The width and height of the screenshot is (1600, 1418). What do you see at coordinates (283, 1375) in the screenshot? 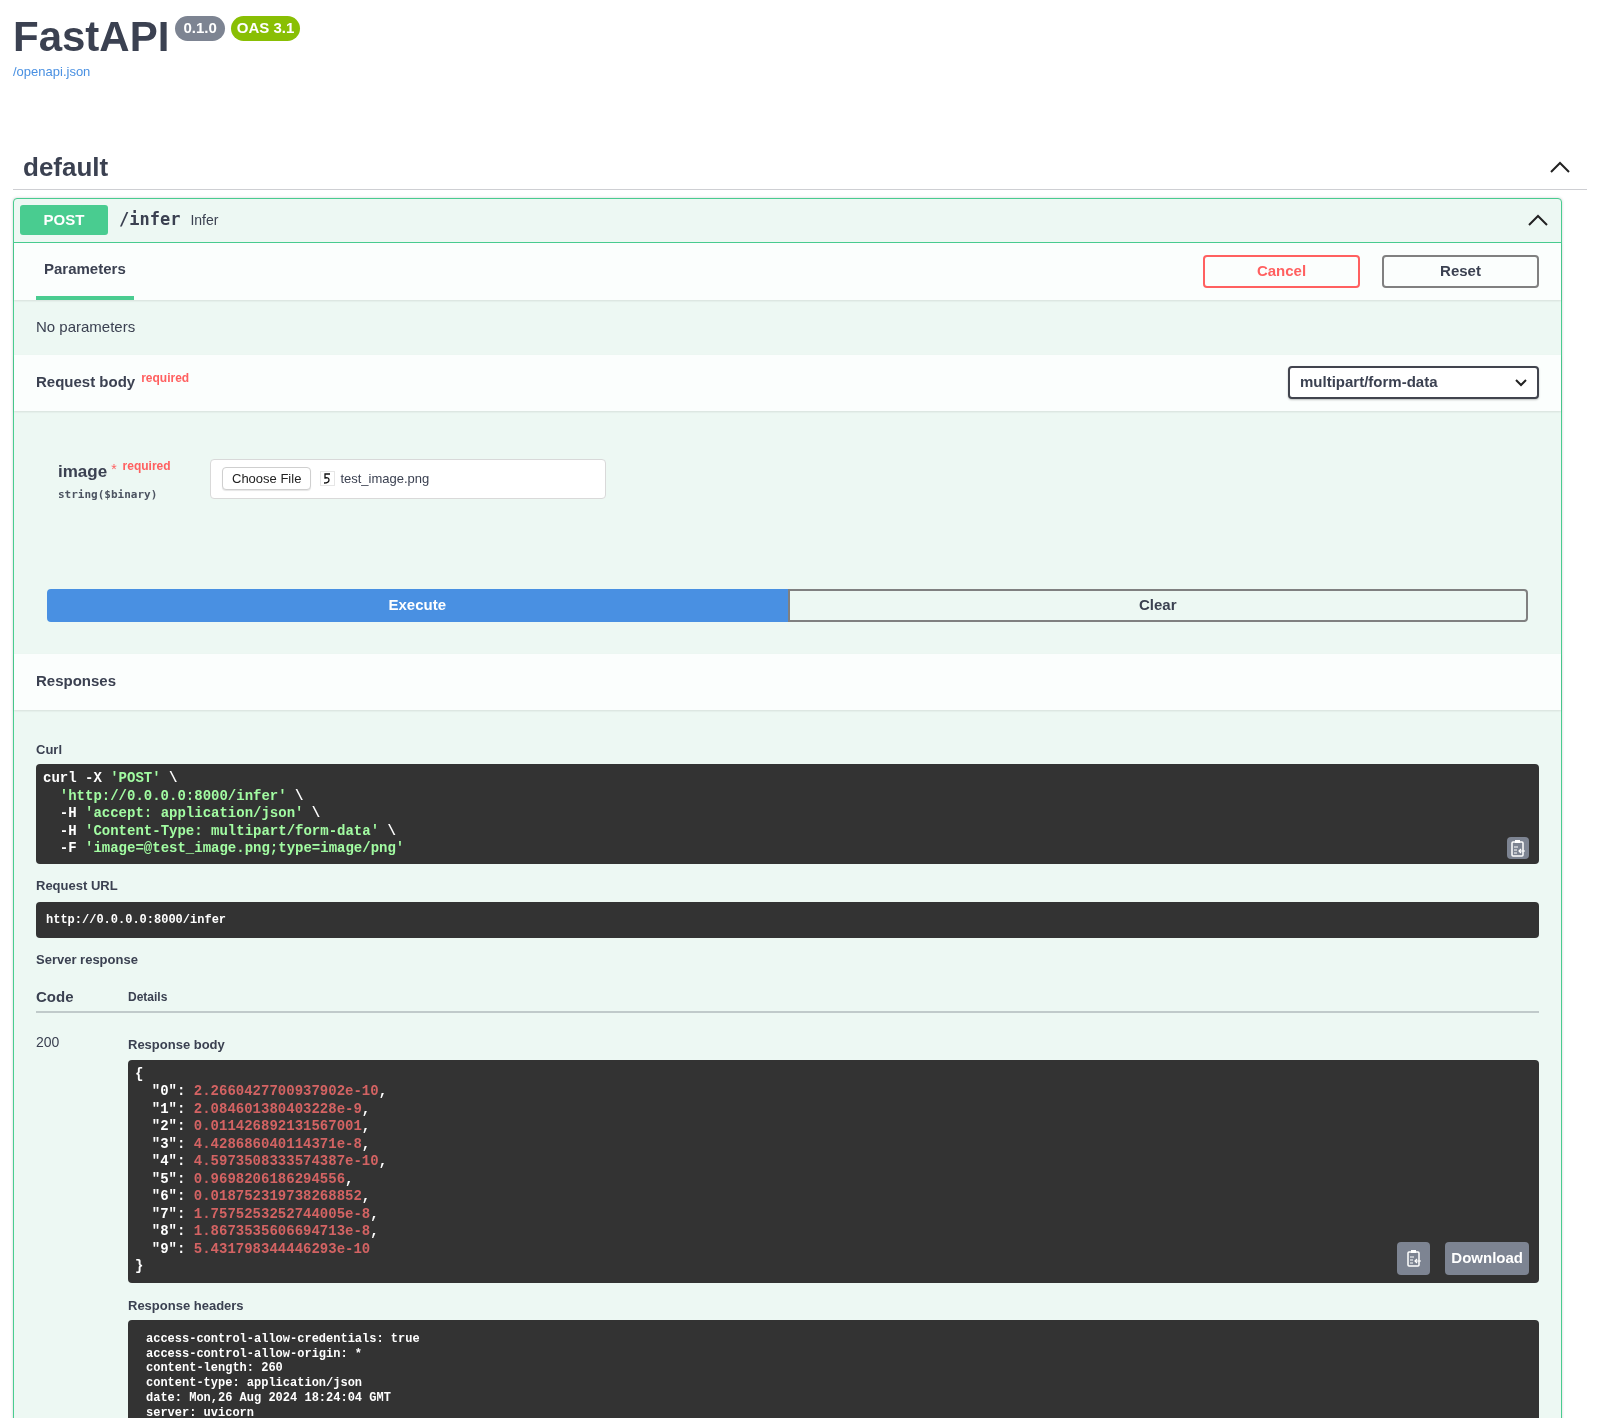
I see `response-headers: access-control-allow-credentials: true access-control-allow-origin: * content-length: 260 content-type: application/json date: Mon,26 Aug 2024 18:24:04 GMT server: uvicorn` at bounding box center [283, 1375].